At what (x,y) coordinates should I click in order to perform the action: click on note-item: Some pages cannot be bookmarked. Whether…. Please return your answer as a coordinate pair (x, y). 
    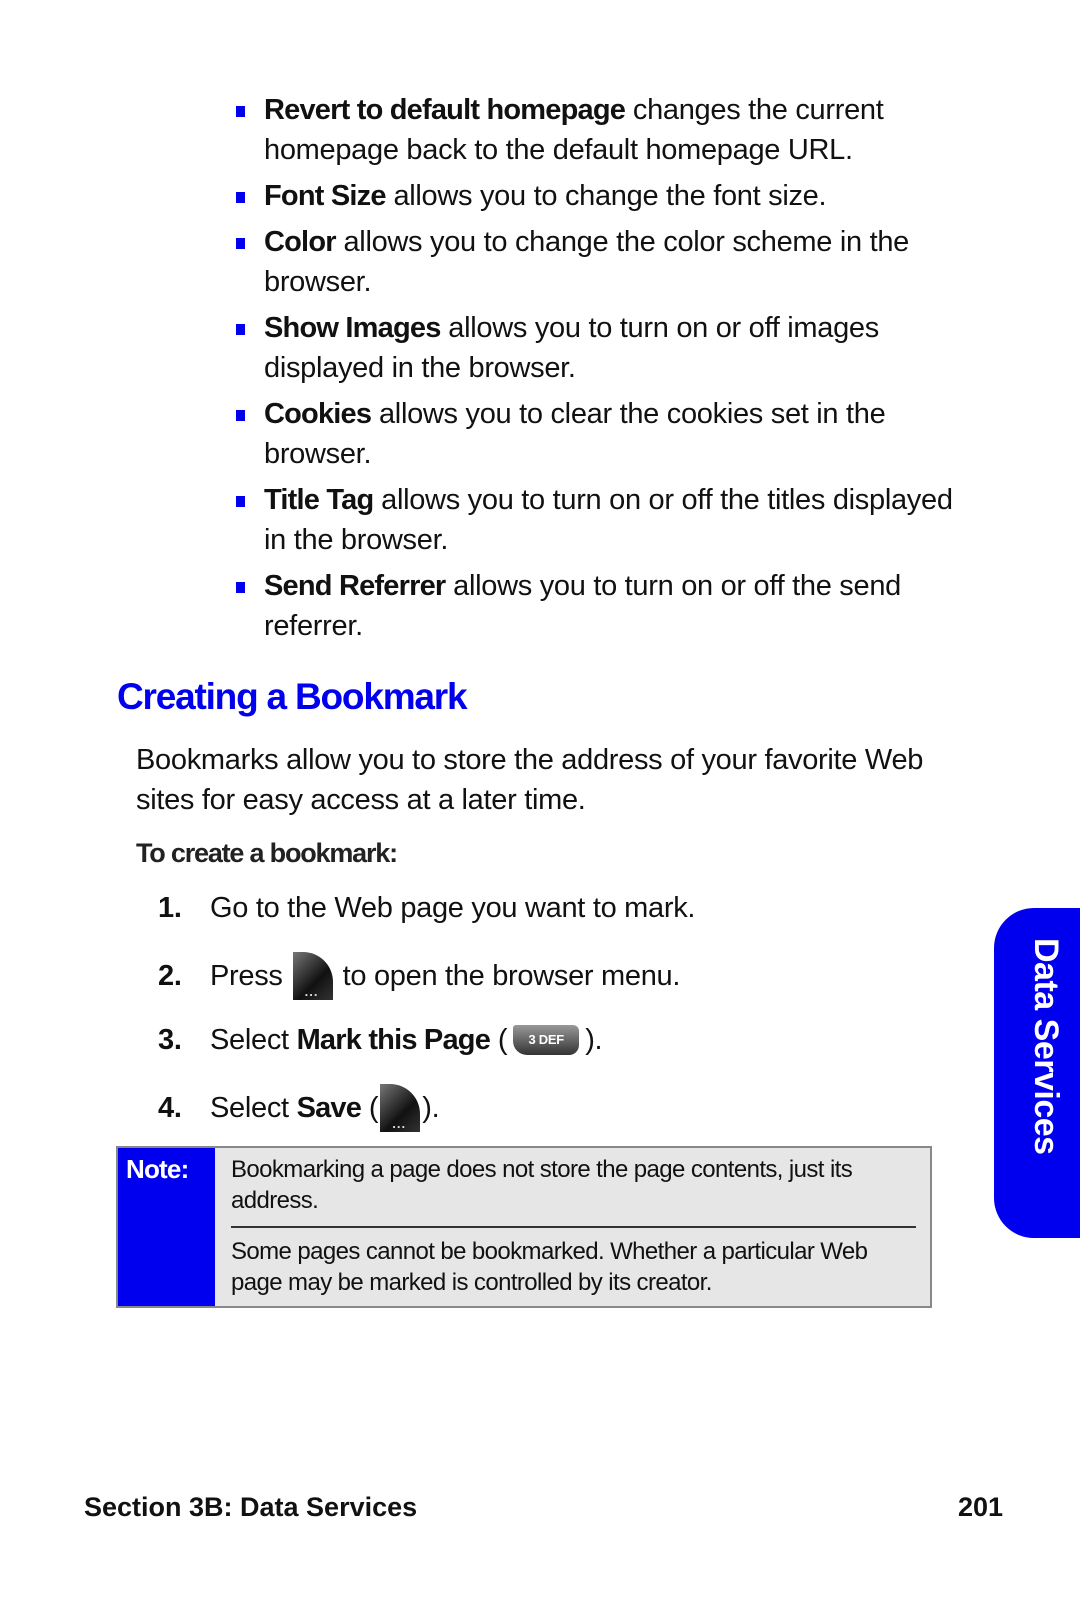
    Looking at the image, I should click on (549, 1267).